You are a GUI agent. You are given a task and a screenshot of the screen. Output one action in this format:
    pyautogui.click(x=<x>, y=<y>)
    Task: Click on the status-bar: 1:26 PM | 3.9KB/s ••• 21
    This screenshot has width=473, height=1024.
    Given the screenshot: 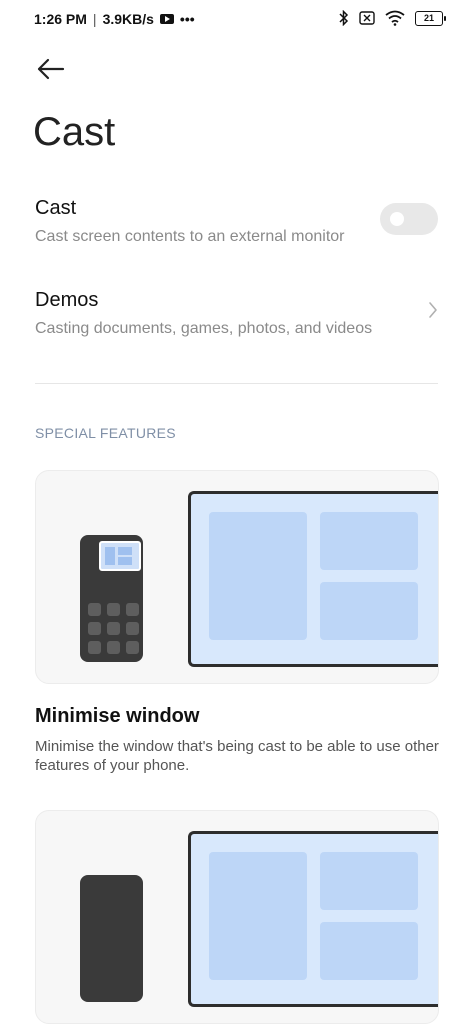 What is the action you would take?
    pyautogui.click(x=236, y=20)
    